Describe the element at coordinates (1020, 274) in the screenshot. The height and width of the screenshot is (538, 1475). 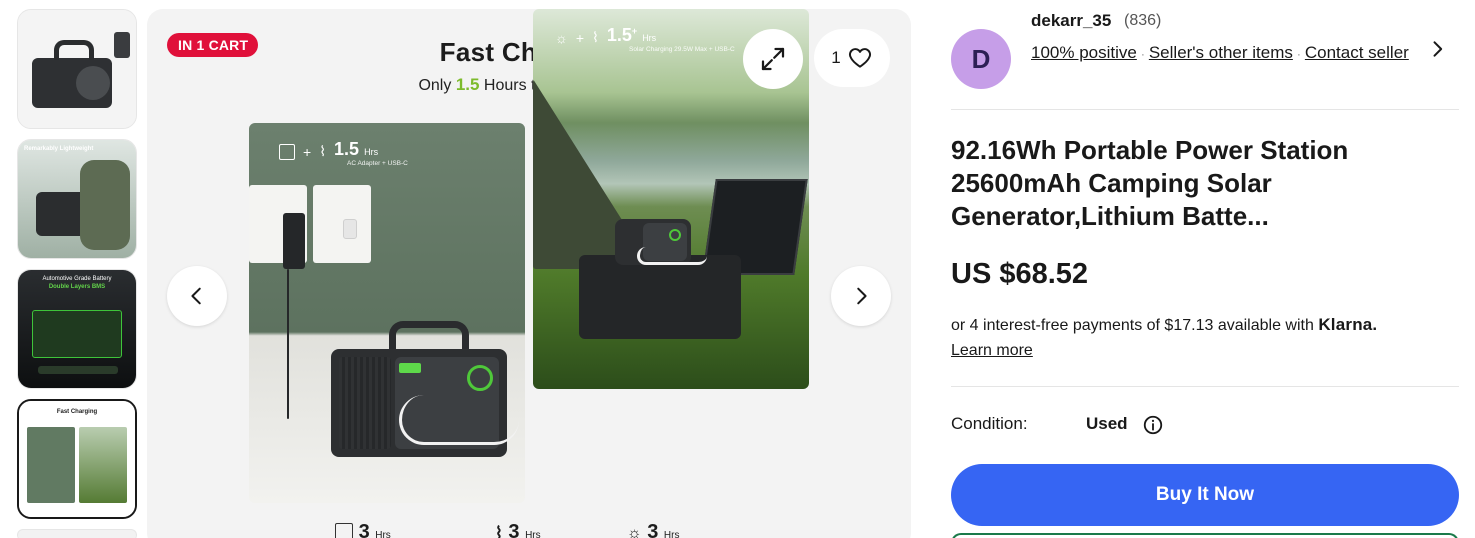
I see `listing-price: US $68.52` at that location.